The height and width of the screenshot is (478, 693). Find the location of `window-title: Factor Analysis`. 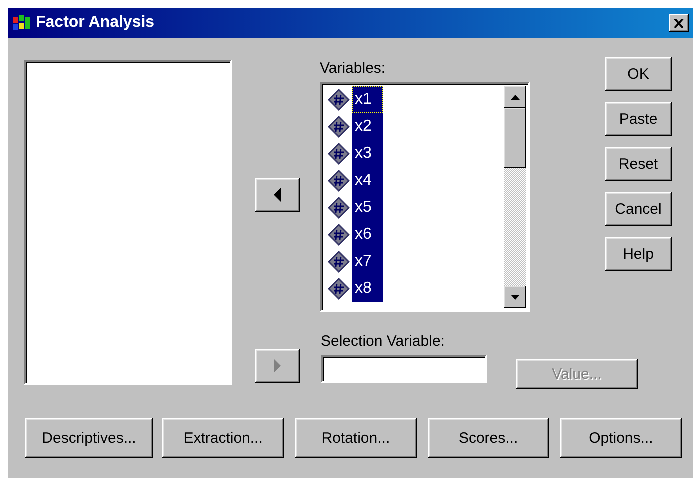

window-title: Factor Analysis is located at coordinates (96, 23).